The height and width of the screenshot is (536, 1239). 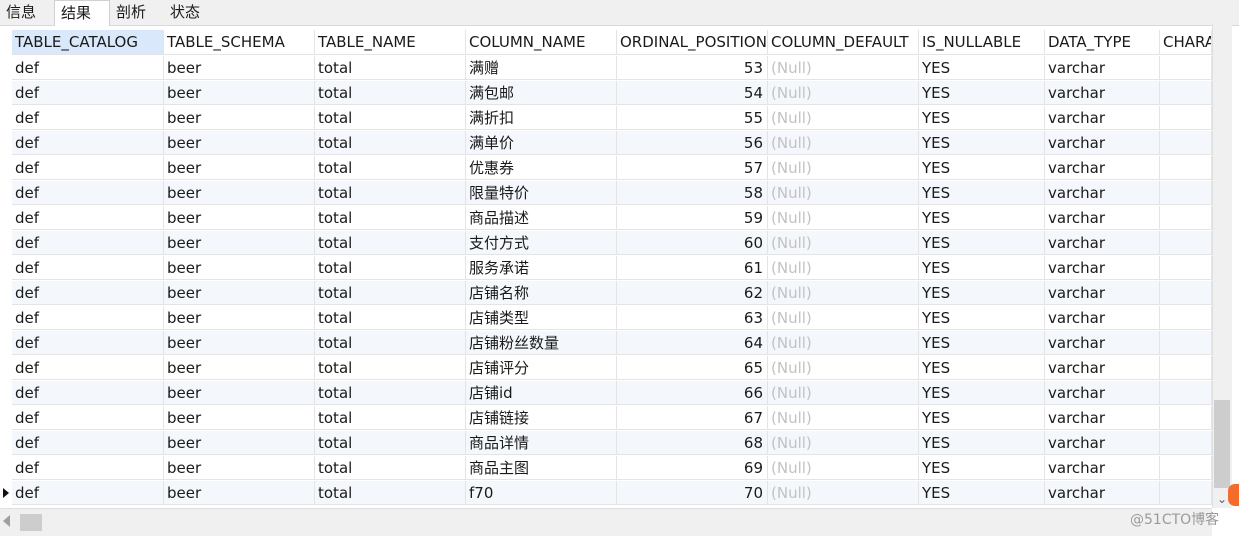 What do you see at coordinates (606, 243) in the screenshot?
I see `table-row: def beer total 支付方式 60 (Null) YES varchar` at bounding box center [606, 243].